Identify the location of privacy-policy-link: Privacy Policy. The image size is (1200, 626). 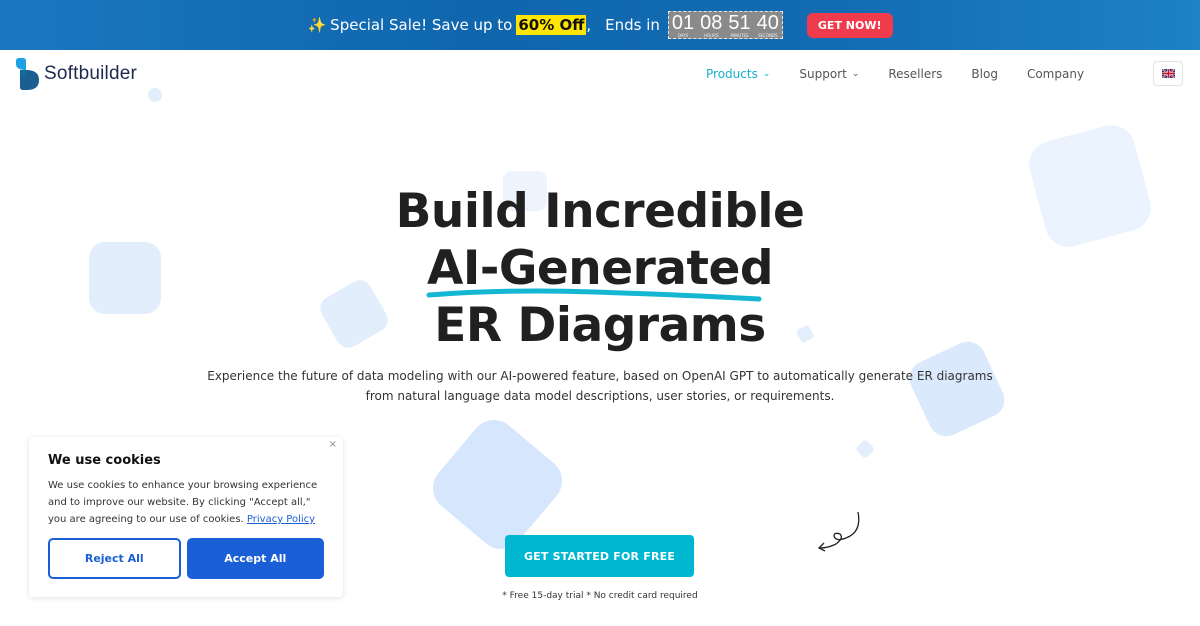
(281, 519).